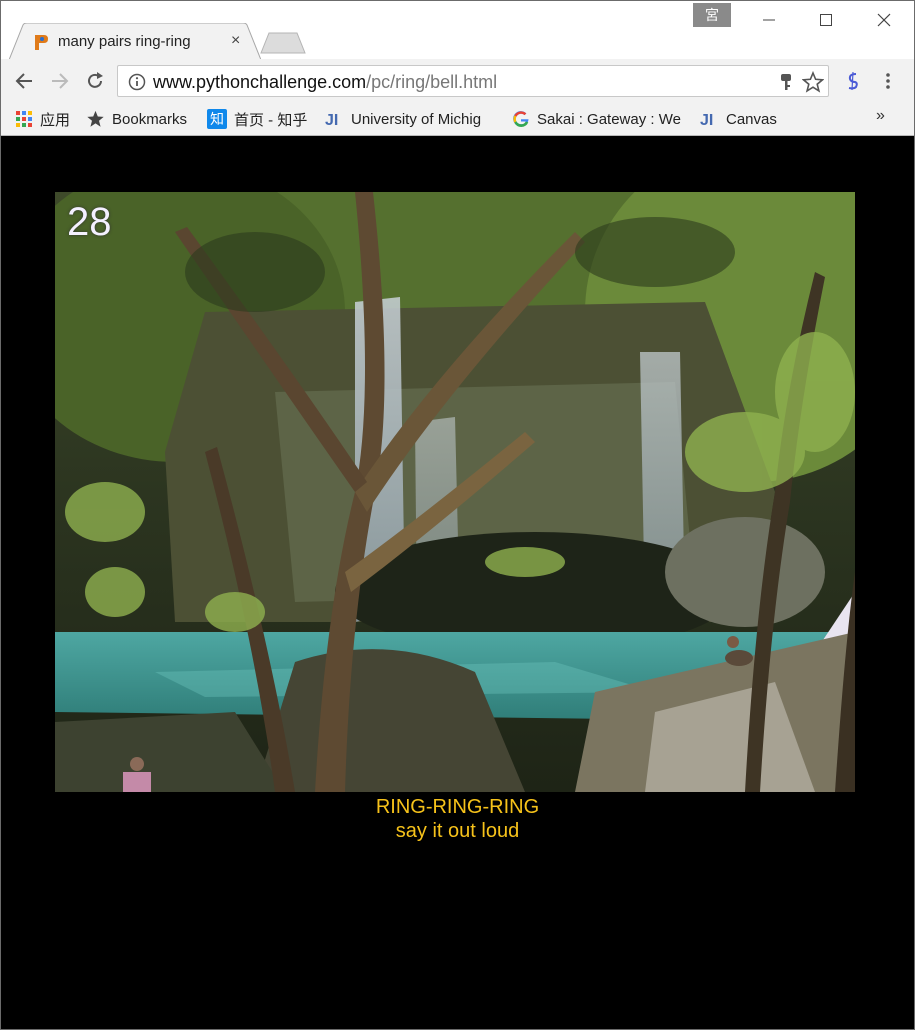  I want to click on tab-active: many pairs ring-ring ×, so click(135, 41).